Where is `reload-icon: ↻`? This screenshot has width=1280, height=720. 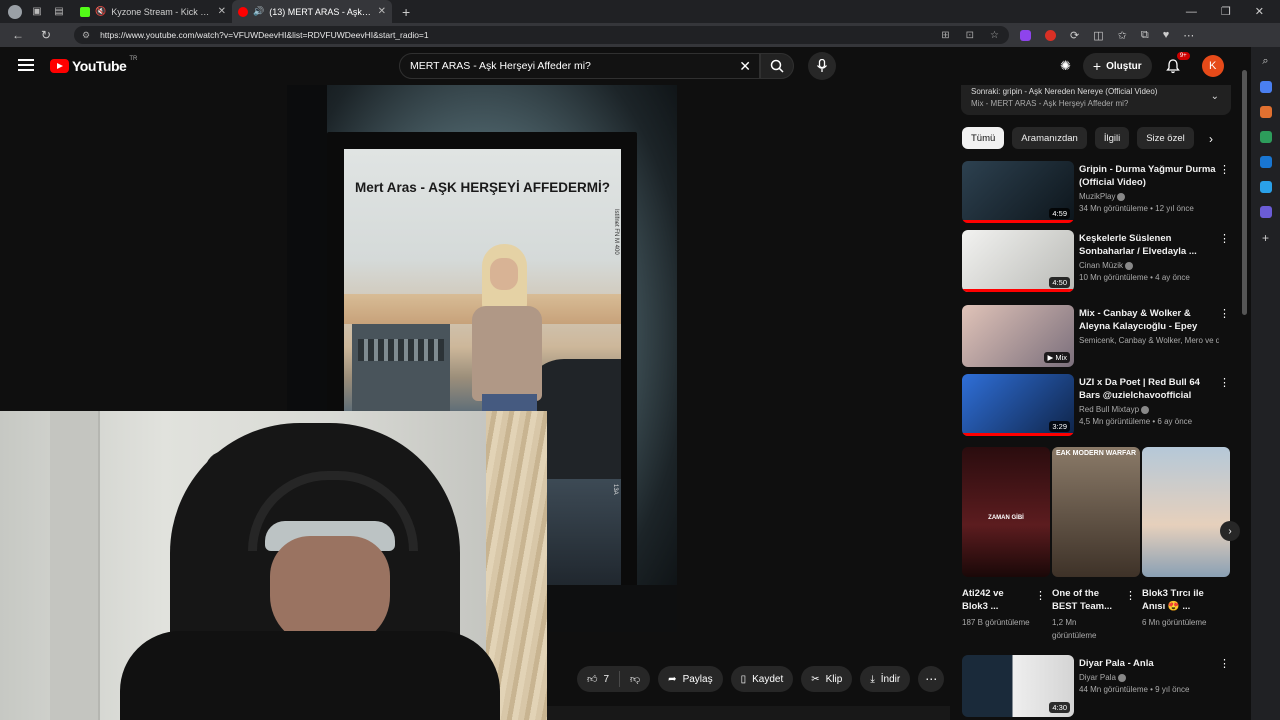
reload-icon: ↻ is located at coordinates (46, 35).